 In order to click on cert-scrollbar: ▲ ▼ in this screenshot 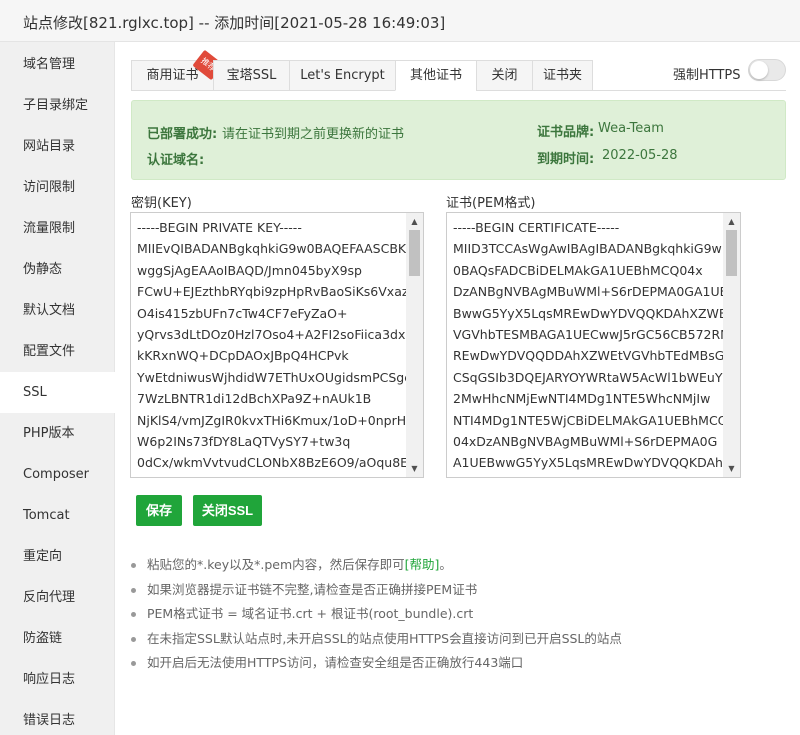, I will do `click(731, 345)`.